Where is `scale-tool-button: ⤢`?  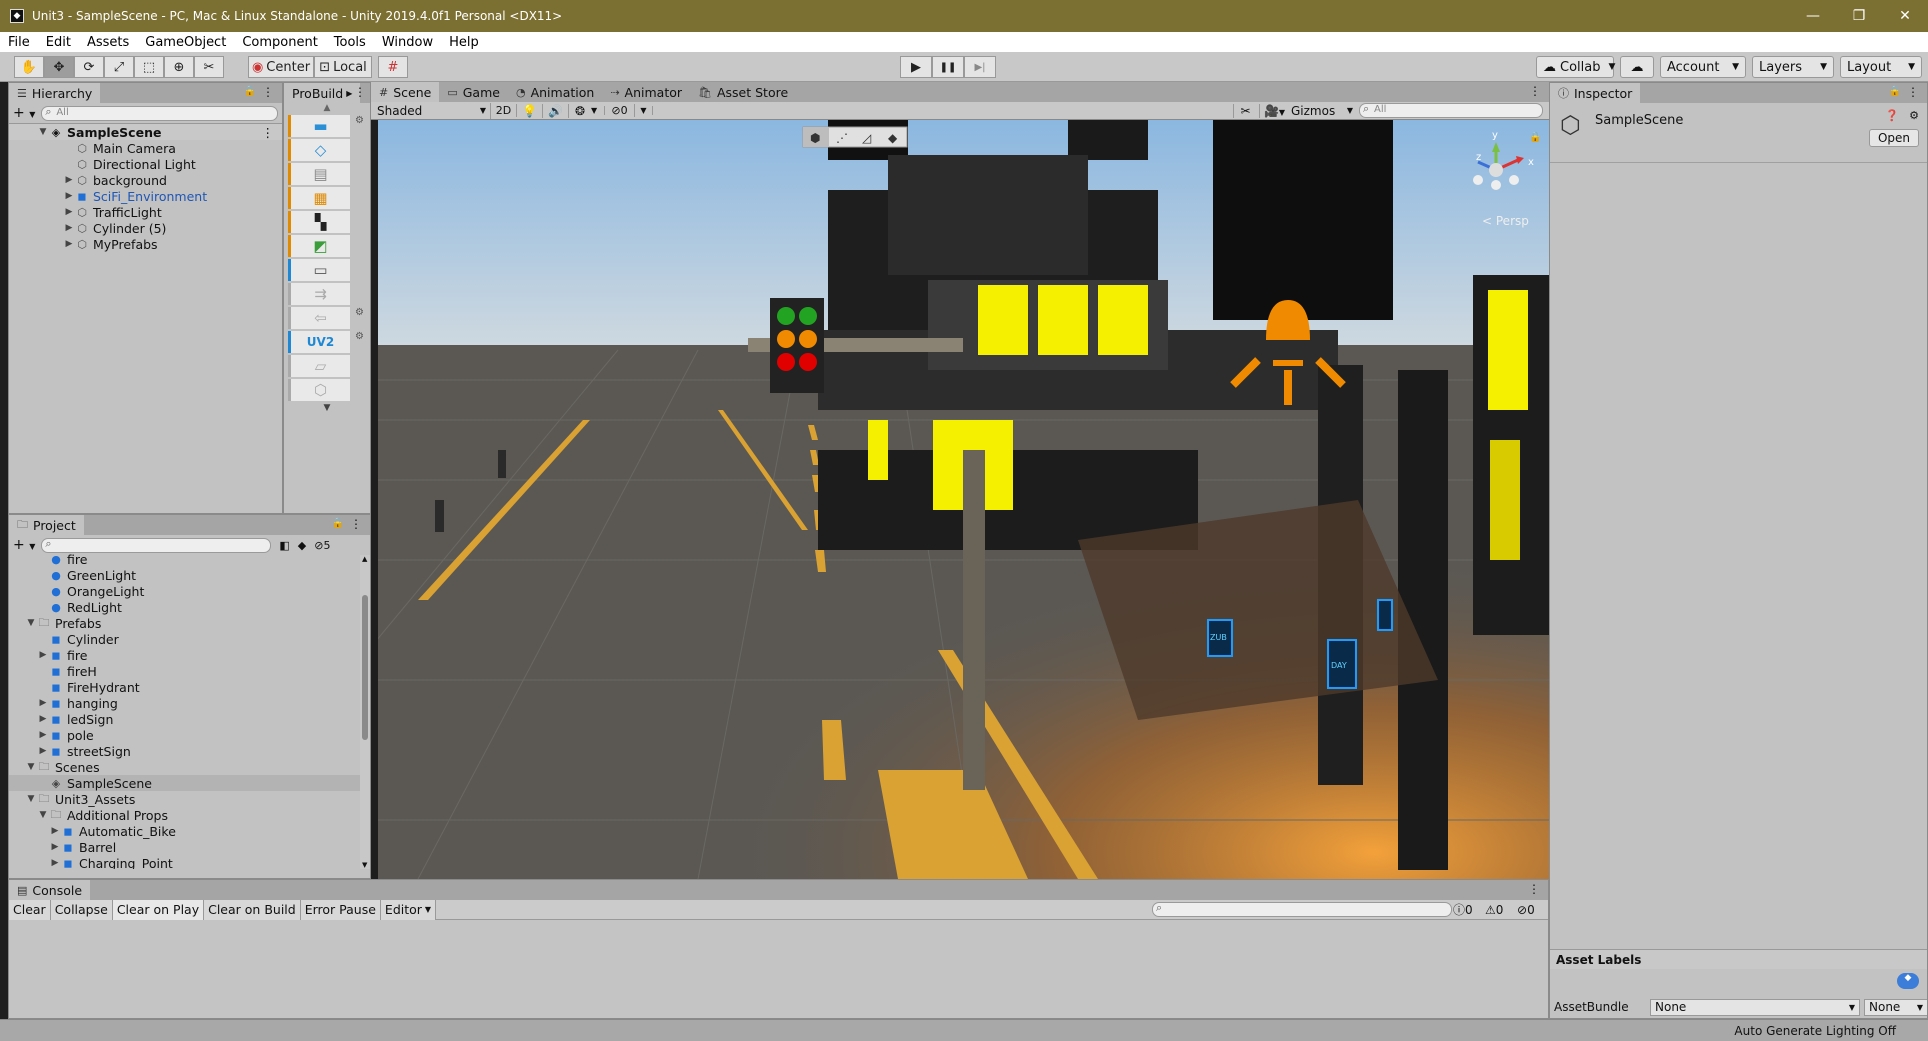 scale-tool-button: ⤢ is located at coordinates (119, 67).